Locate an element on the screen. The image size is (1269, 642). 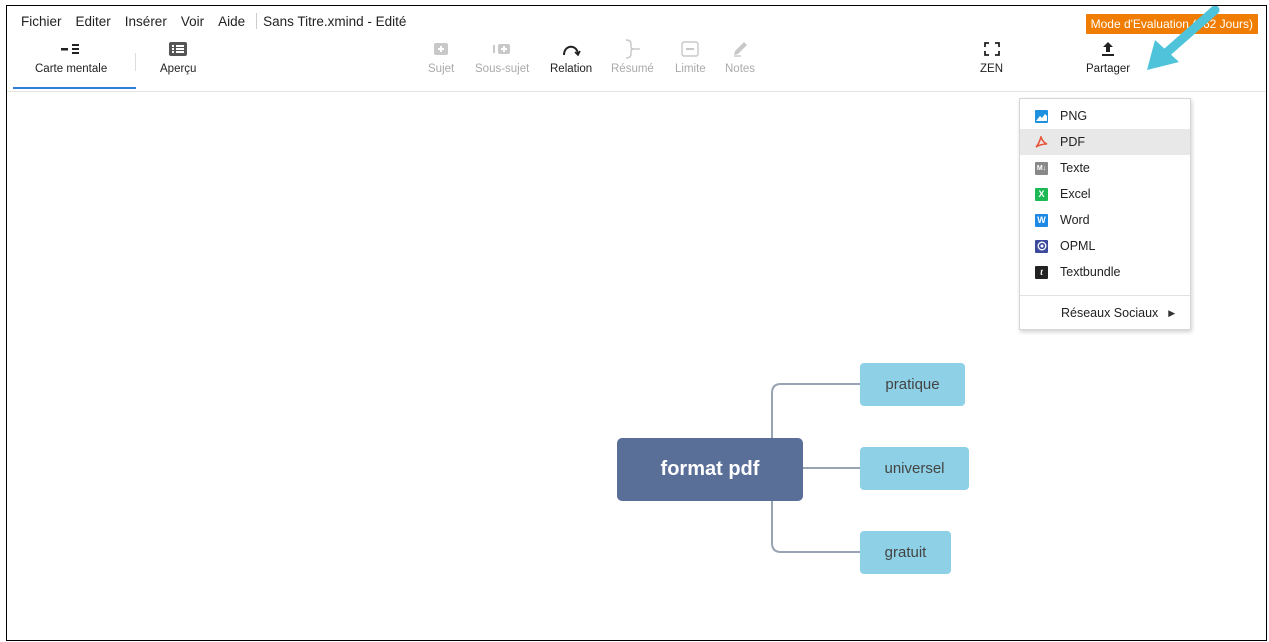
submenu-arrow-icon: ▶ is located at coordinates (1172, 312).